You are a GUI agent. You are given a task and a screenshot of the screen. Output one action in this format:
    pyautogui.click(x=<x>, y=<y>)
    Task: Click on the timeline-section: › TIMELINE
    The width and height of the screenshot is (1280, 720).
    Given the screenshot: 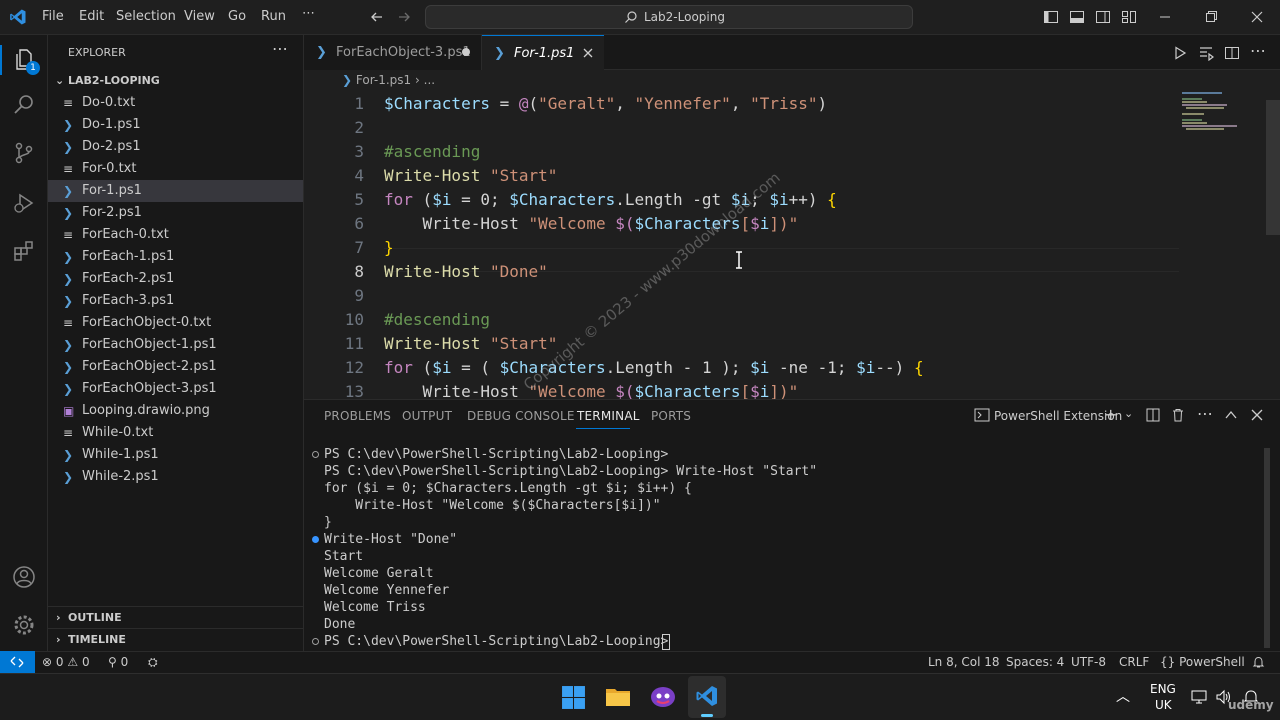 What is the action you would take?
    pyautogui.click(x=175, y=639)
    